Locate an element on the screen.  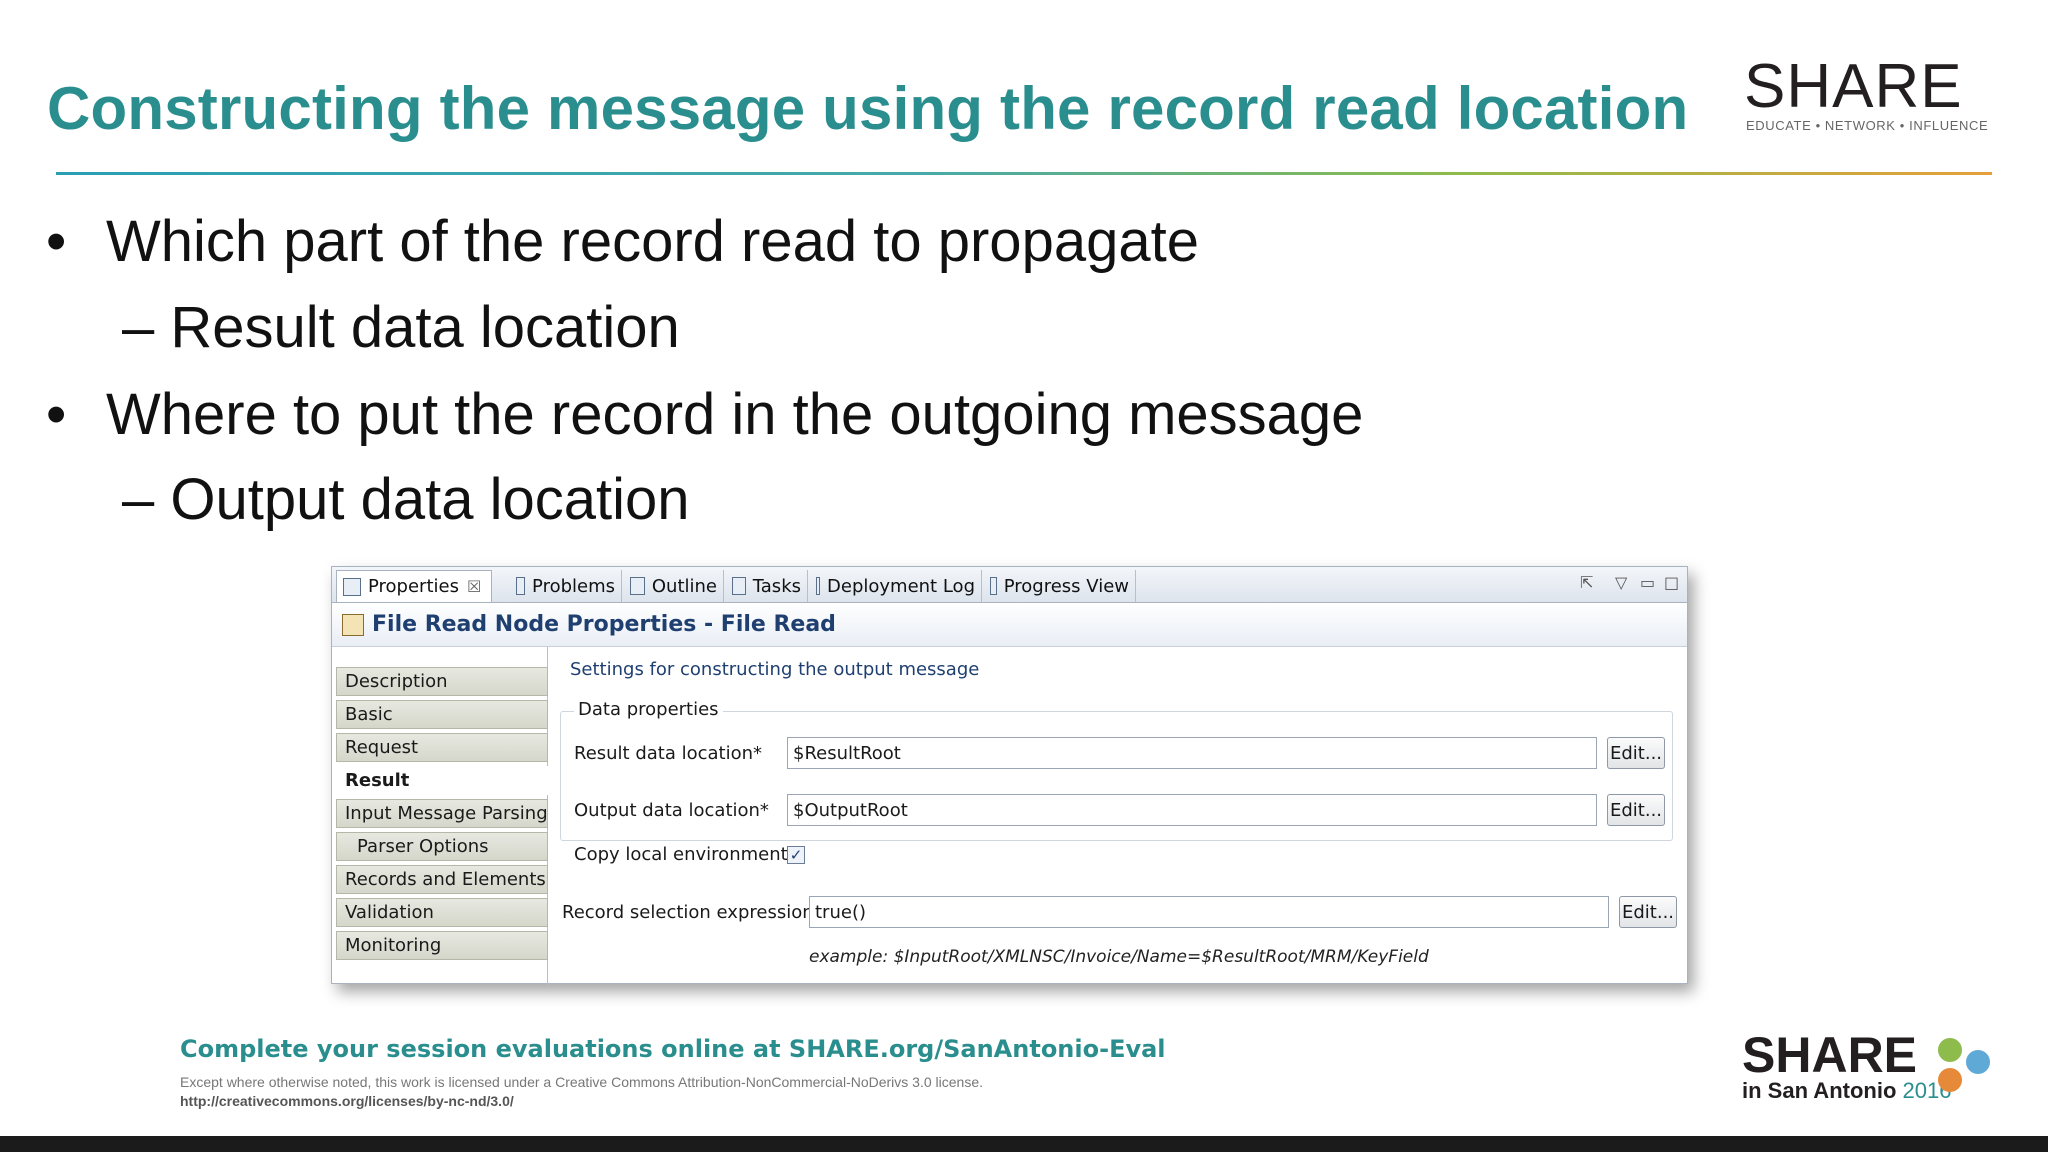
sub-bullet-text: – Output data location is located at coordinates (406, 499).